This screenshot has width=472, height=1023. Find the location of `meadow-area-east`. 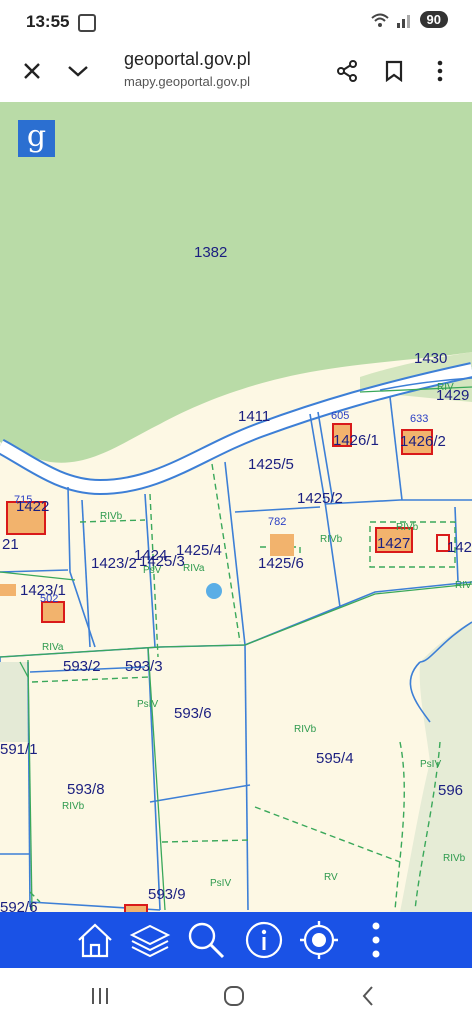

meadow-area-east is located at coordinates (436, 767).